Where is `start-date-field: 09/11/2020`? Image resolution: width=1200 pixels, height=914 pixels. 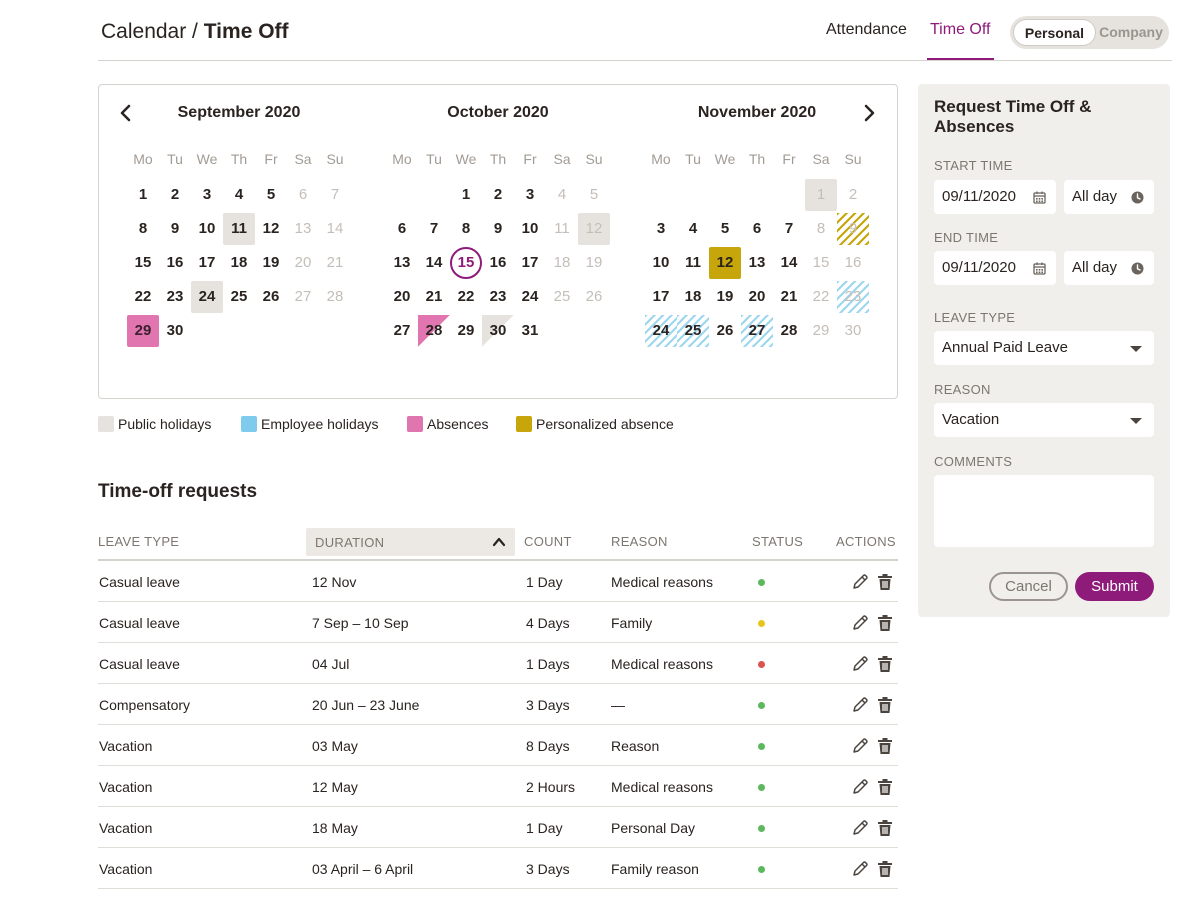
start-date-field: 09/11/2020 is located at coordinates (995, 197).